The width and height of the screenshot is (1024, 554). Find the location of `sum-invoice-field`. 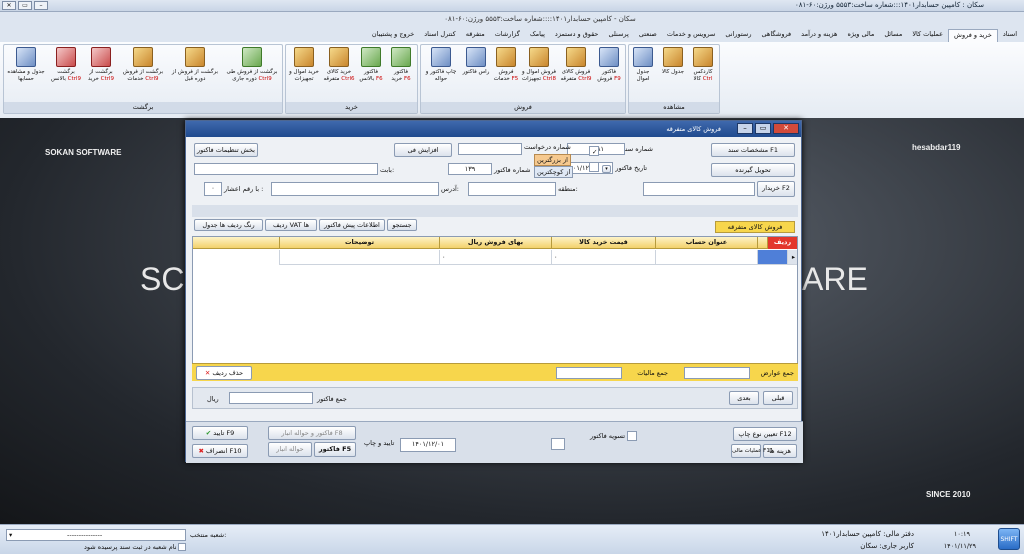

sum-invoice-field is located at coordinates (271, 398).